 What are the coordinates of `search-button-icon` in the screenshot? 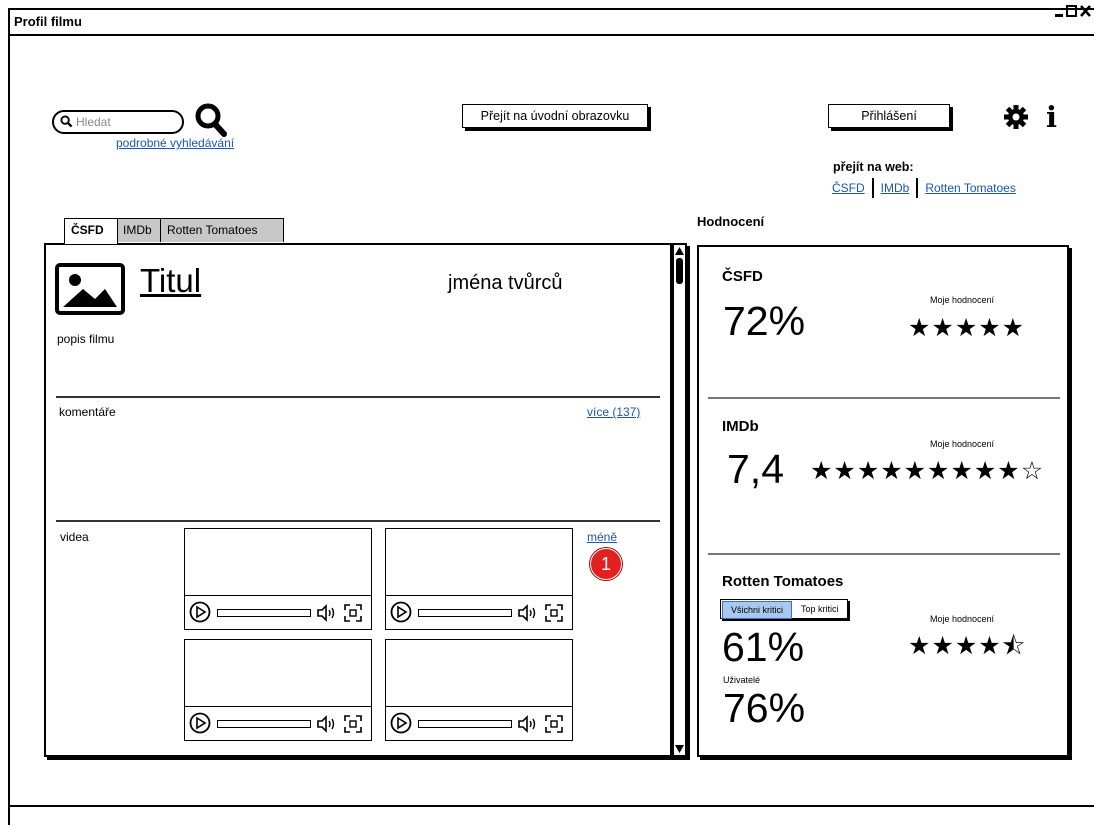 It's located at (211, 120).